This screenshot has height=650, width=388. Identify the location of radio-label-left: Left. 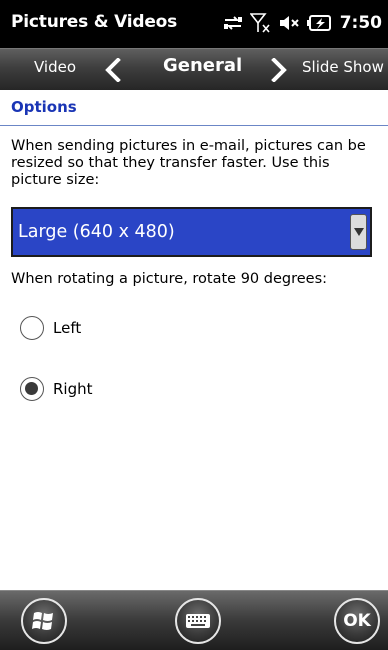
(67, 328).